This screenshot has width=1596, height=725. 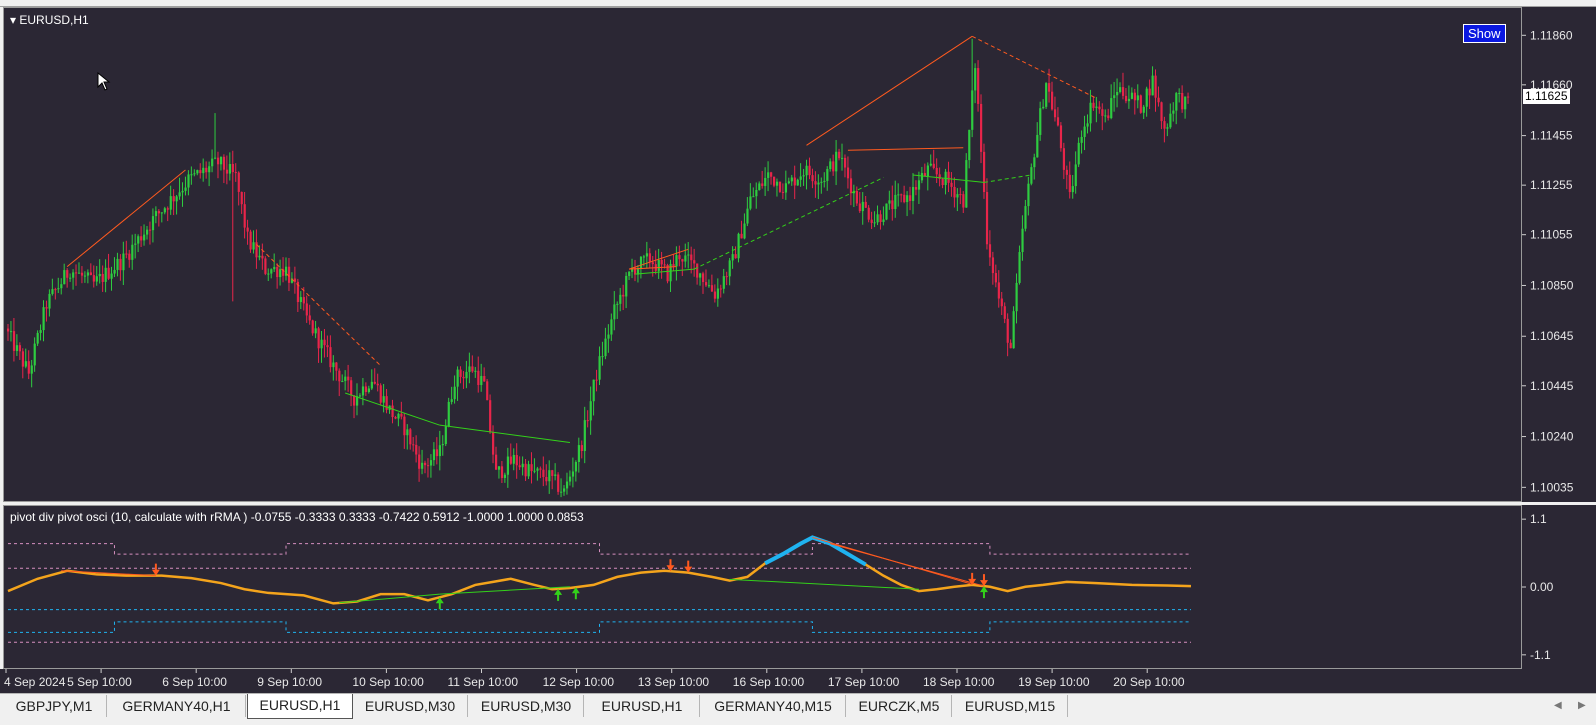 I want to click on oscillator-axis: 1.1 0.00 -1.1, so click(x=1559, y=587).